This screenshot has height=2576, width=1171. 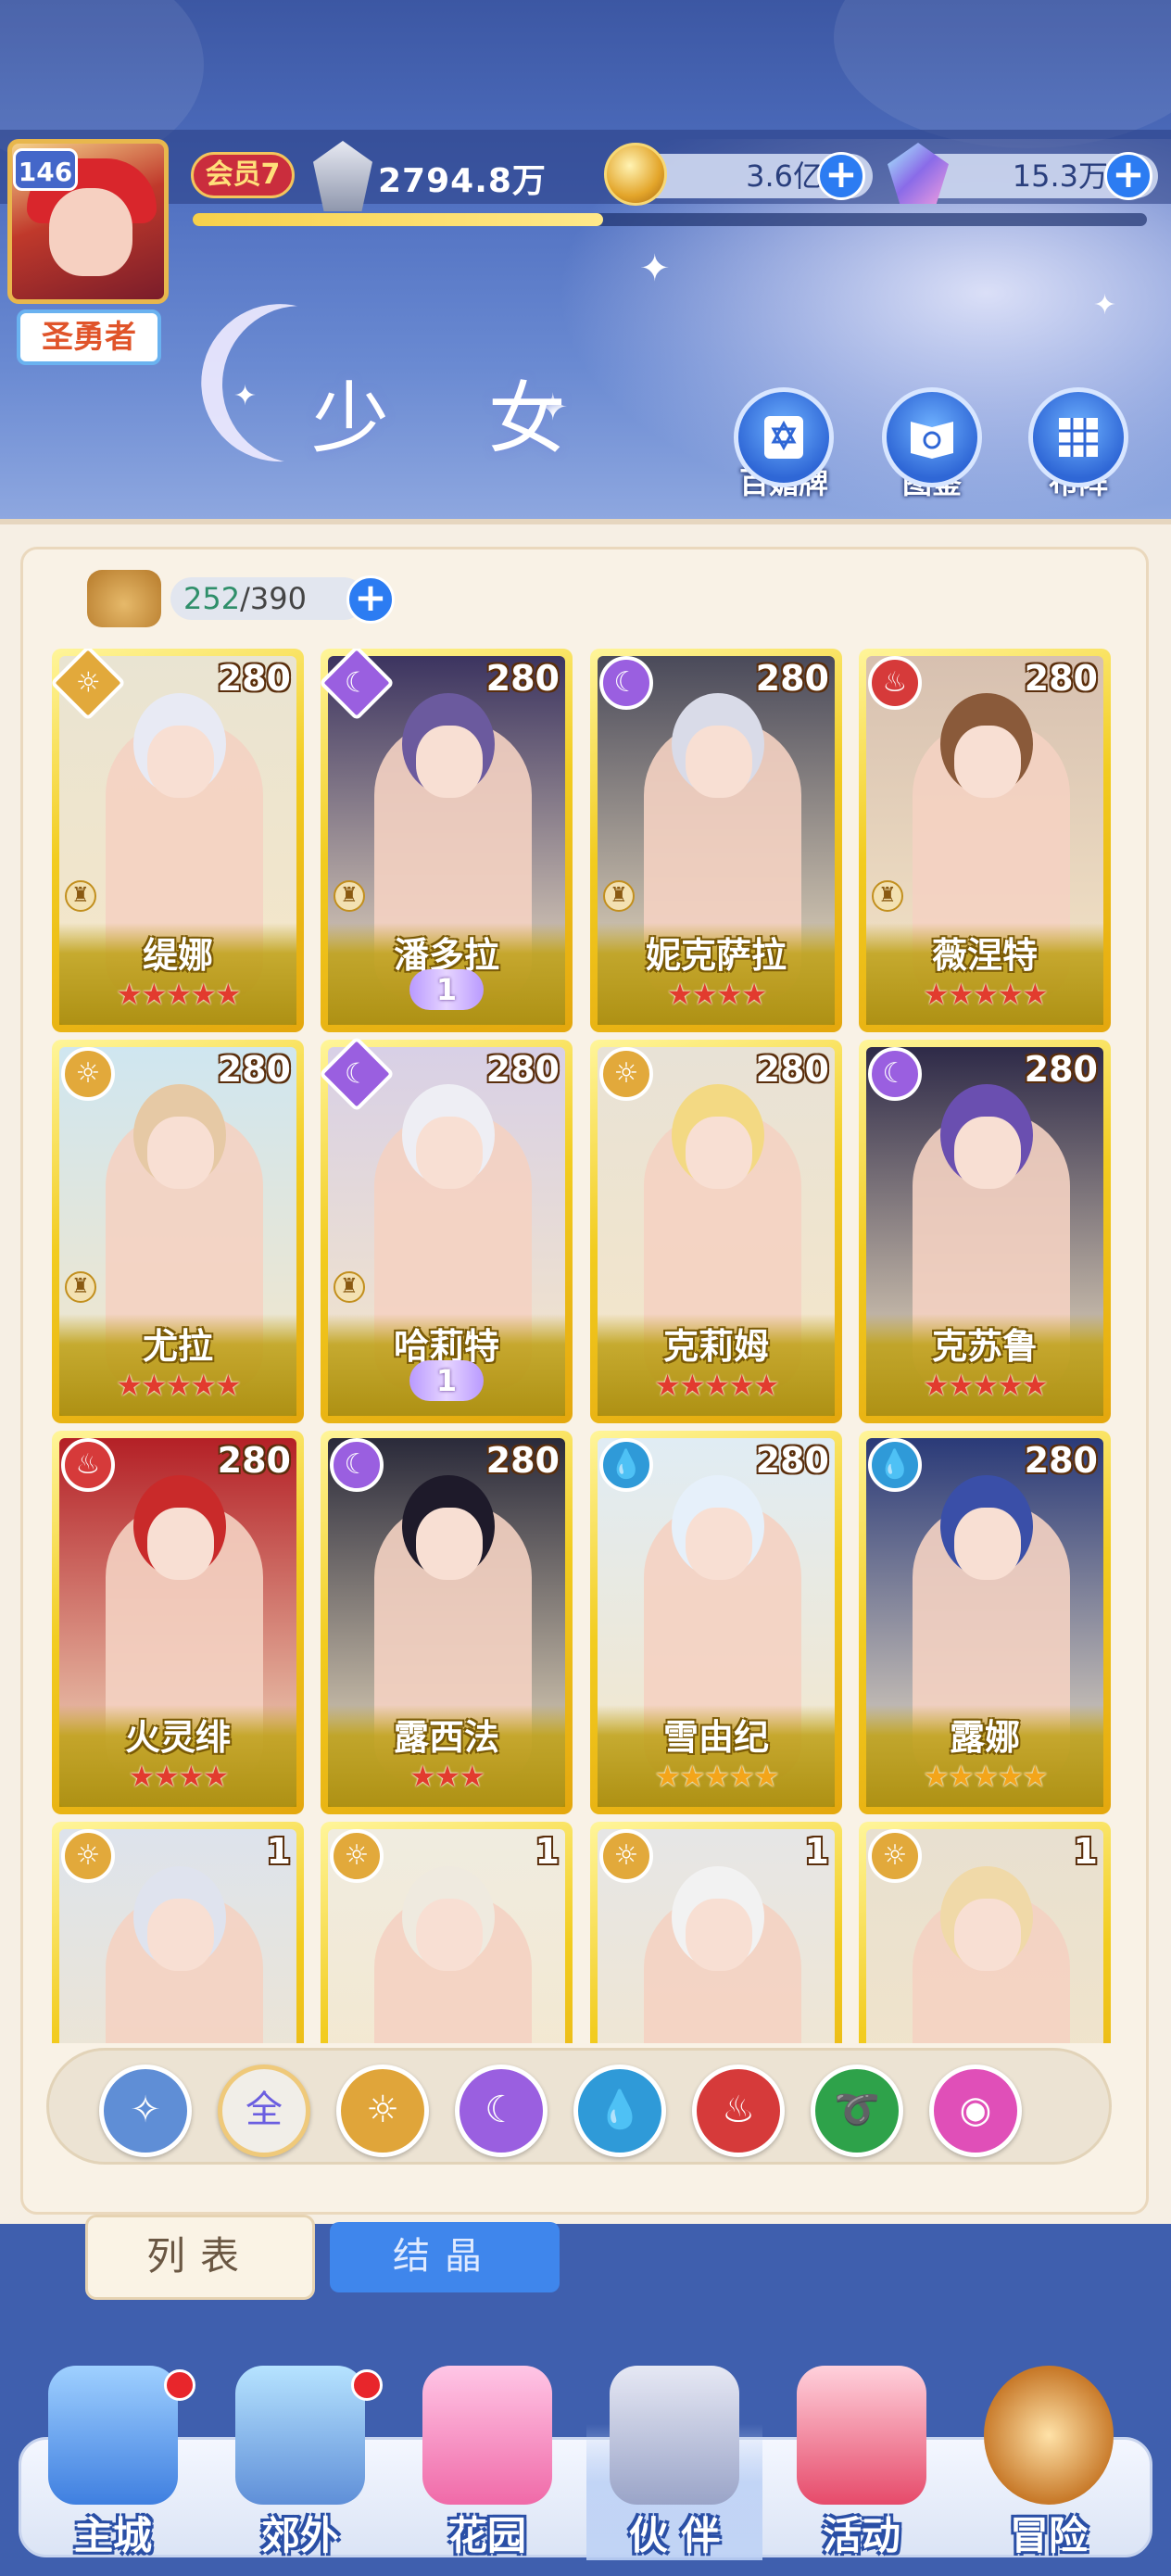 I want to click on fire-element-icon: ♨, so click(x=895, y=683).